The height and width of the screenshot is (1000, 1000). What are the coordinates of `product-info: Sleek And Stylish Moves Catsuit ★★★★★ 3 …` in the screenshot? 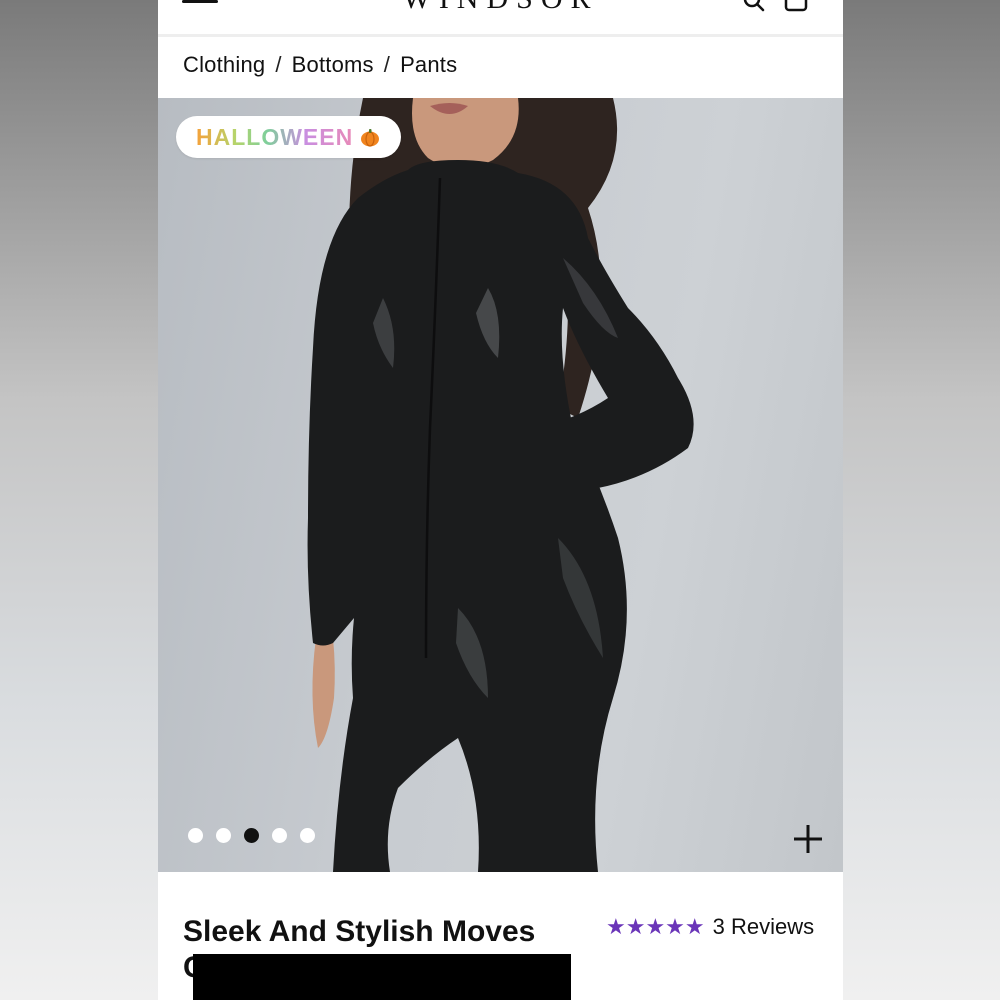 It's located at (500, 936).